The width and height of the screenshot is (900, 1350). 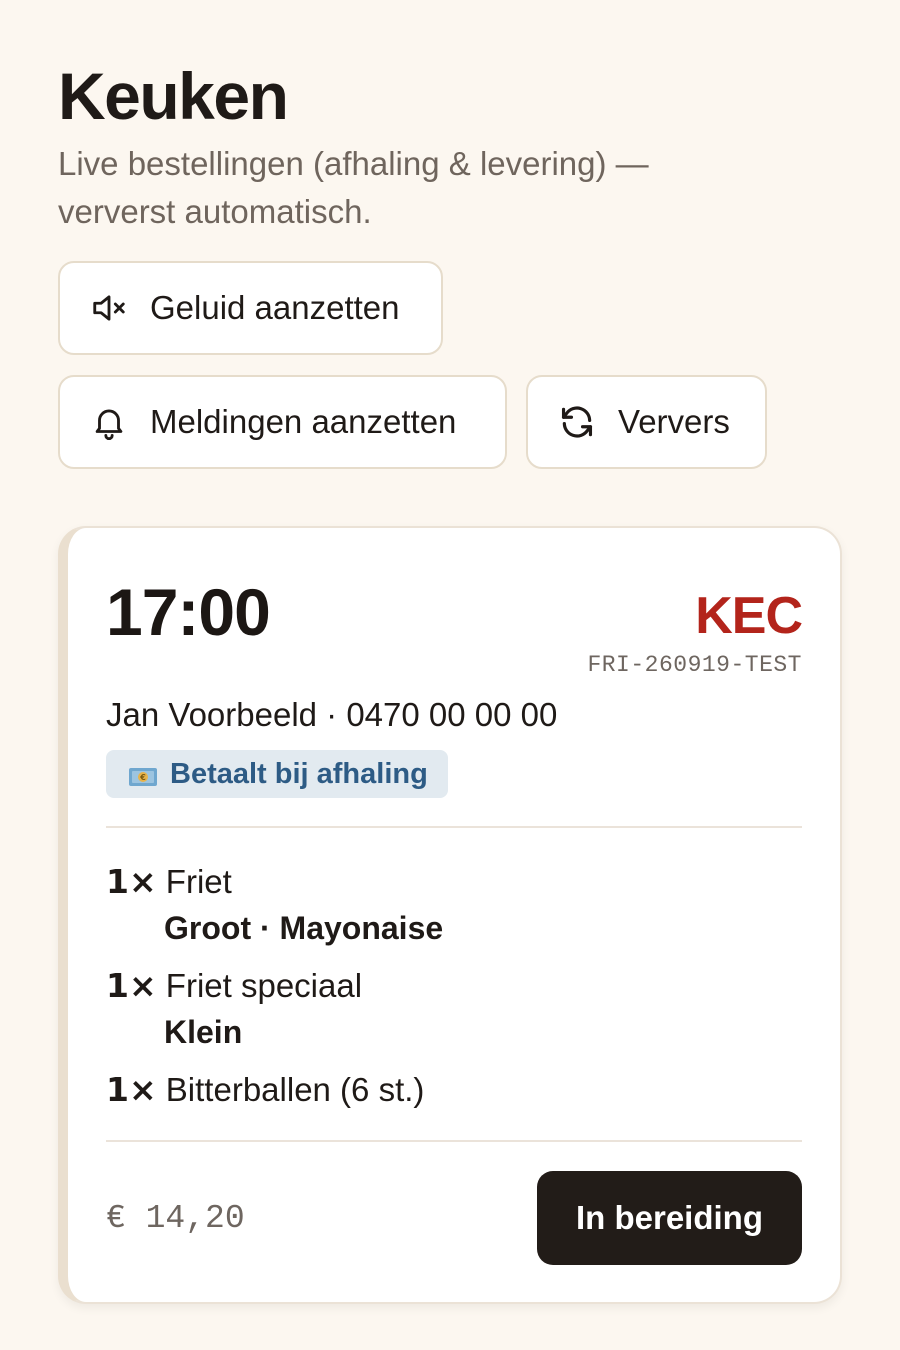 What do you see at coordinates (669, 1218) in the screenshot?
I see `order-status-button: In bereiding` at bounding box center [669, 1218].